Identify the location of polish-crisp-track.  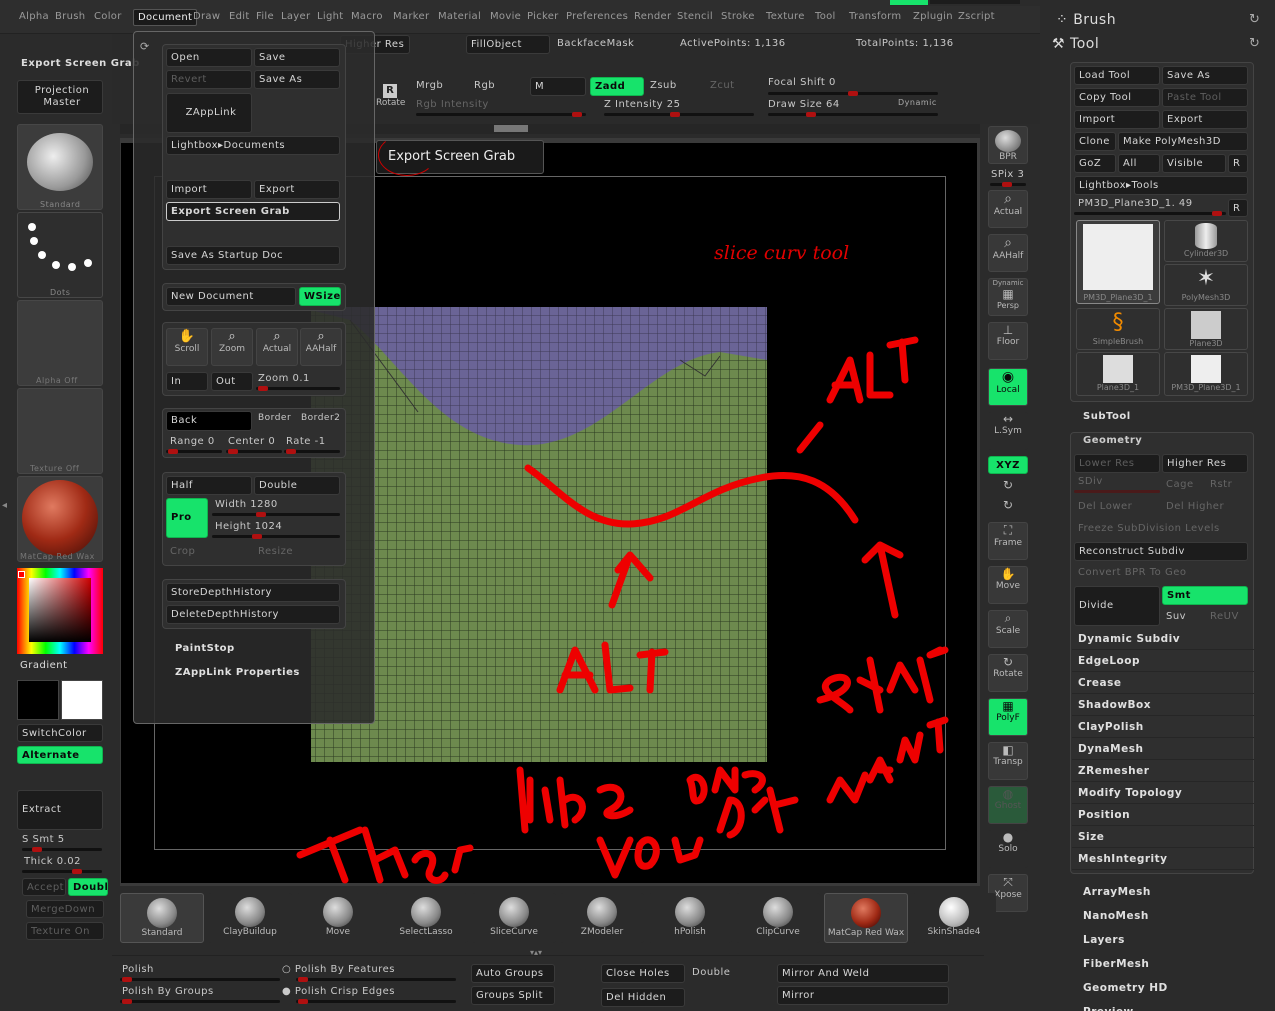
(376, 1001).